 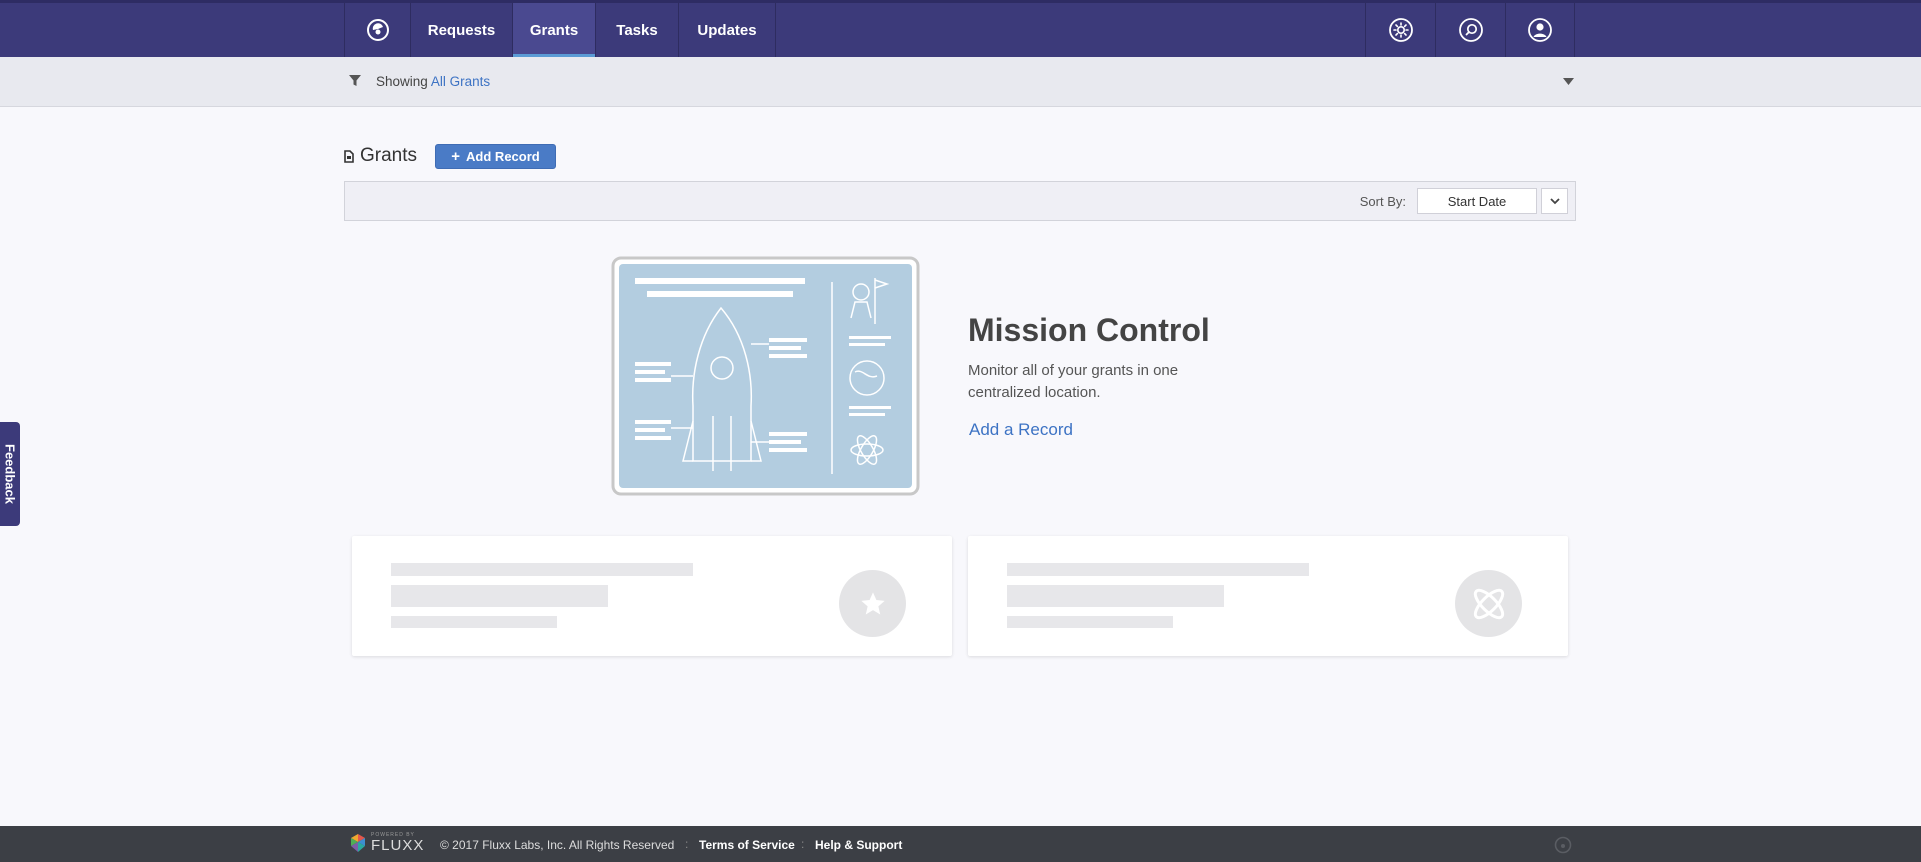 What do you see at coordinates (460, 81) in the screenshot?
I see `filter-value-link: All Grants` at bounding box center [460, 81].